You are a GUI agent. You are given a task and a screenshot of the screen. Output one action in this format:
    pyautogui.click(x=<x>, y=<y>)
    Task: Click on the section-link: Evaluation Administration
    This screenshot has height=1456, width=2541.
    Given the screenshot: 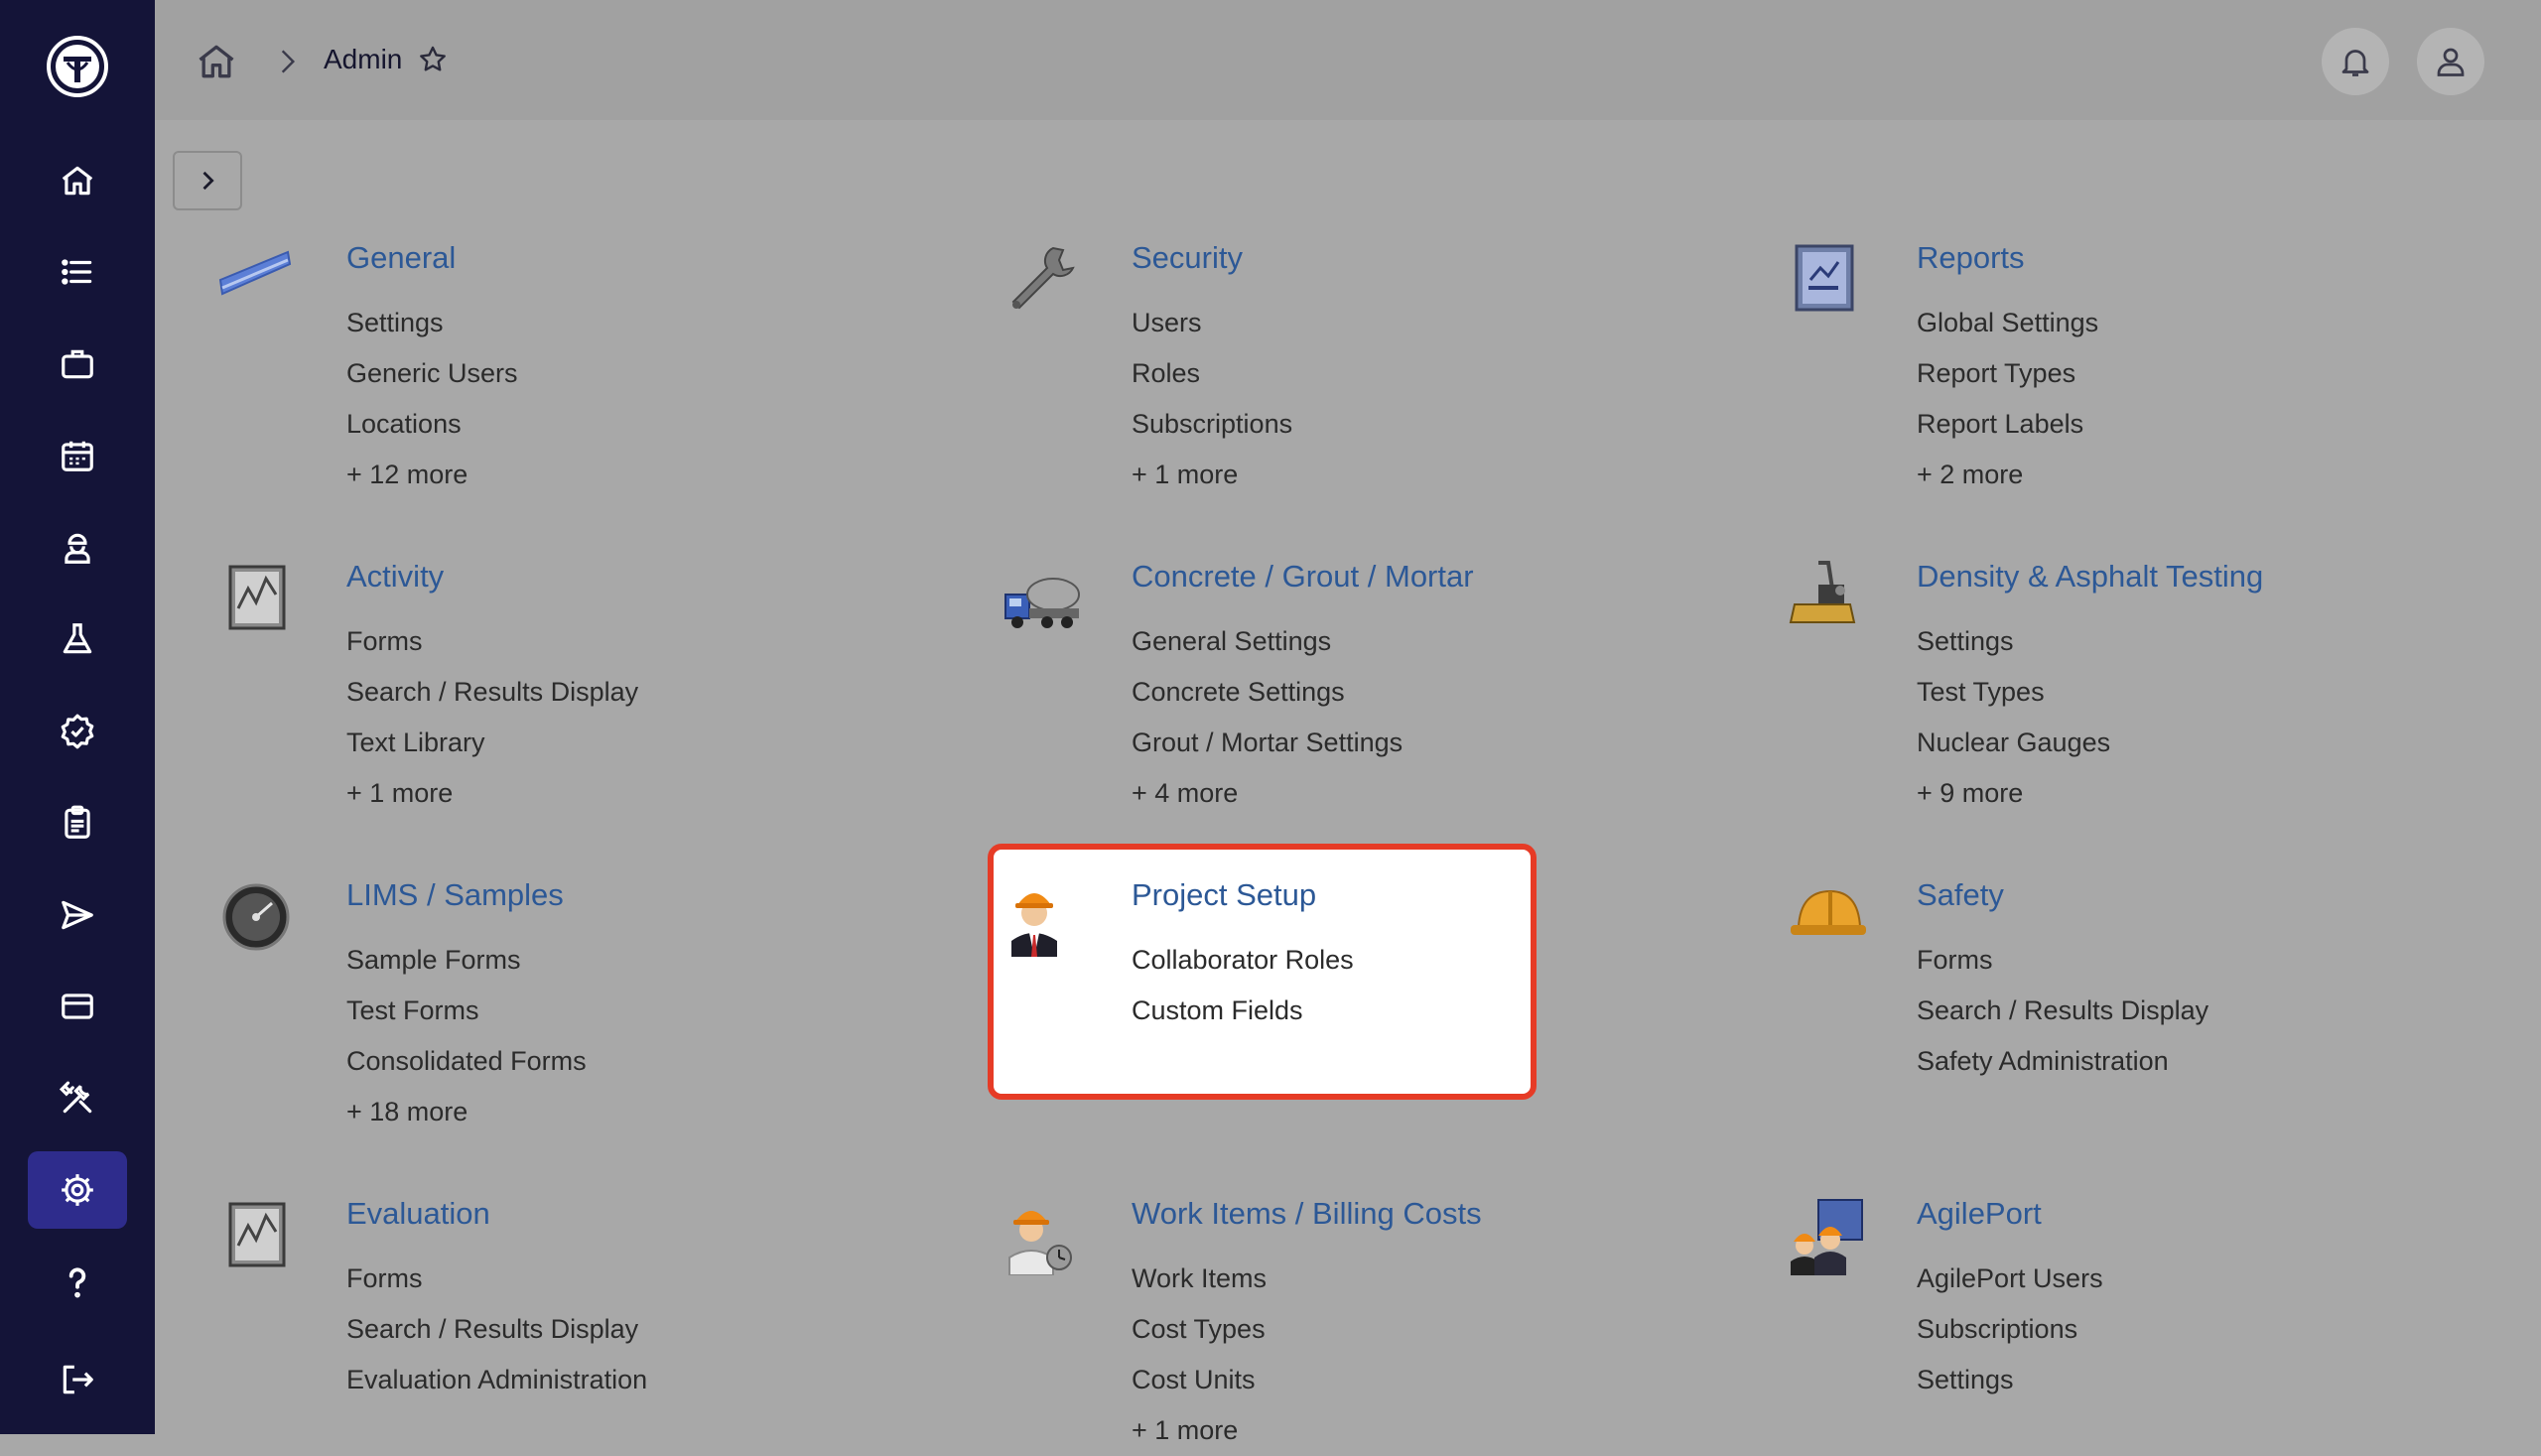 What is the action you would take?
    pyautogui.click(x=497, y=1380)
    